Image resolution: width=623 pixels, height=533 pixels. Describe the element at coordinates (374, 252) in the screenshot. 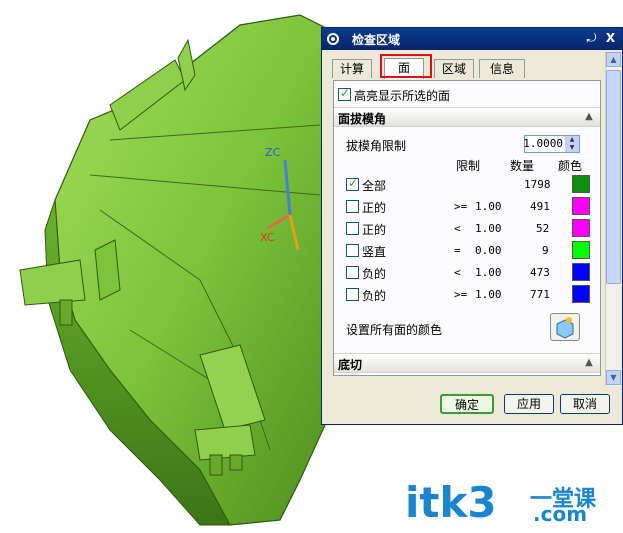

I see `row-label: 竖直` at that location.